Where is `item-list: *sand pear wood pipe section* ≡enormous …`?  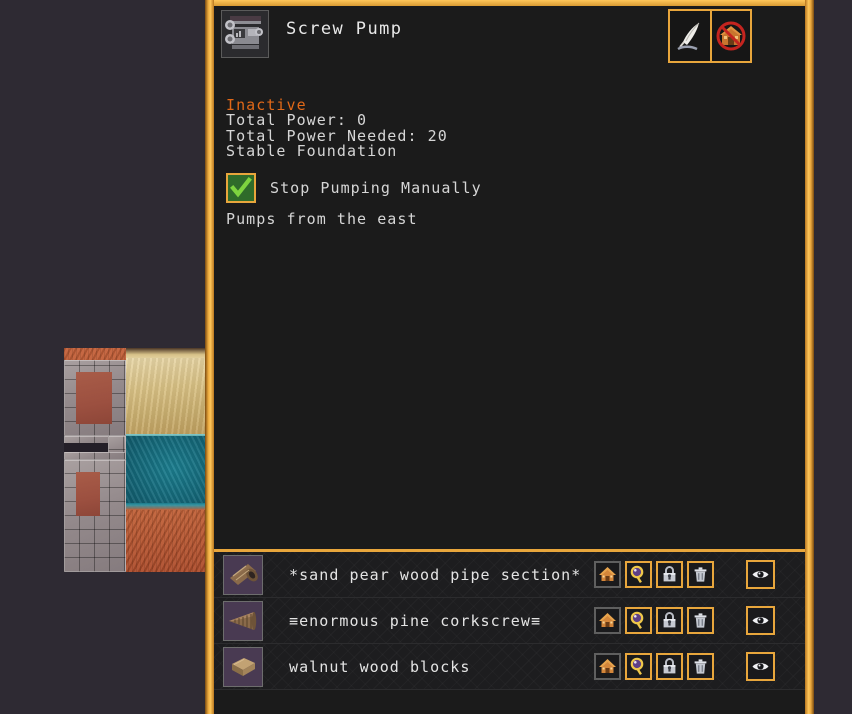
item-list: *sand pear wood pipe section* ≡enormous … is located at coordinates (509, 621).